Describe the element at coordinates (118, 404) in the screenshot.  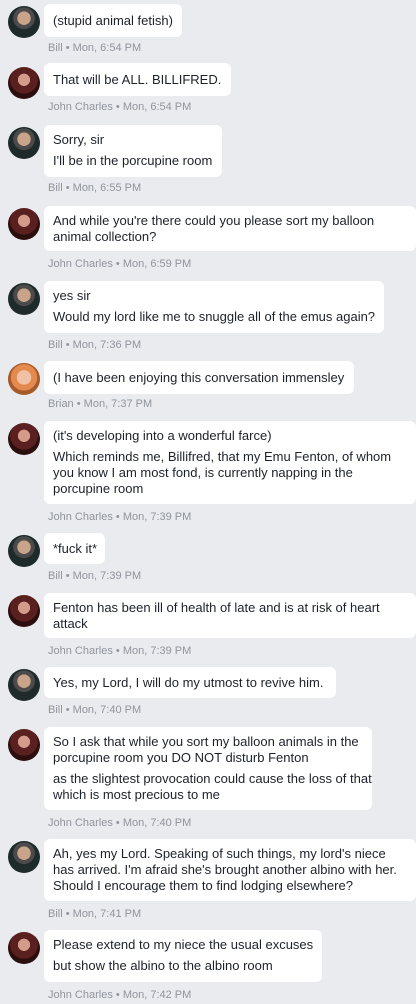
I see `message-time: Mon, 7:37 PM` at that location.